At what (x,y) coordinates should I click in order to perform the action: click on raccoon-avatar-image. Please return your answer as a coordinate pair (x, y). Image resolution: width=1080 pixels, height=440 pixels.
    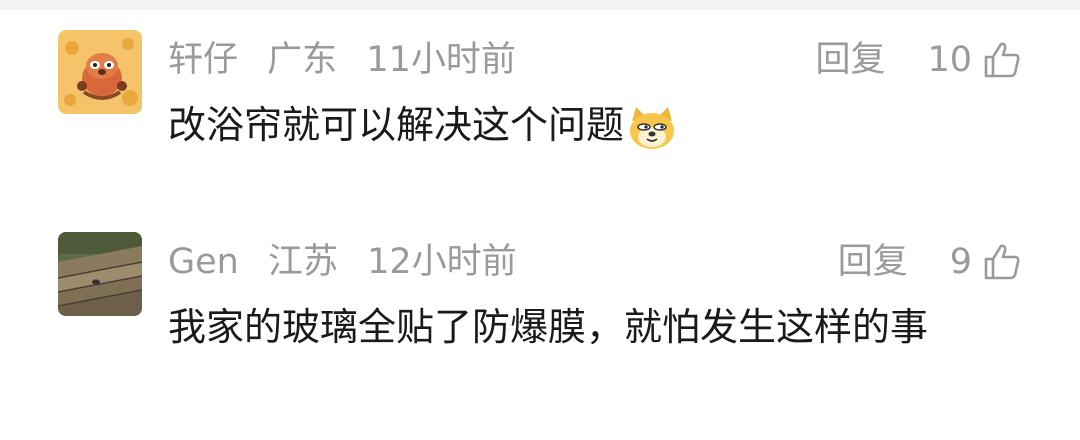
    Looking at the image, I should click on (100, 72).